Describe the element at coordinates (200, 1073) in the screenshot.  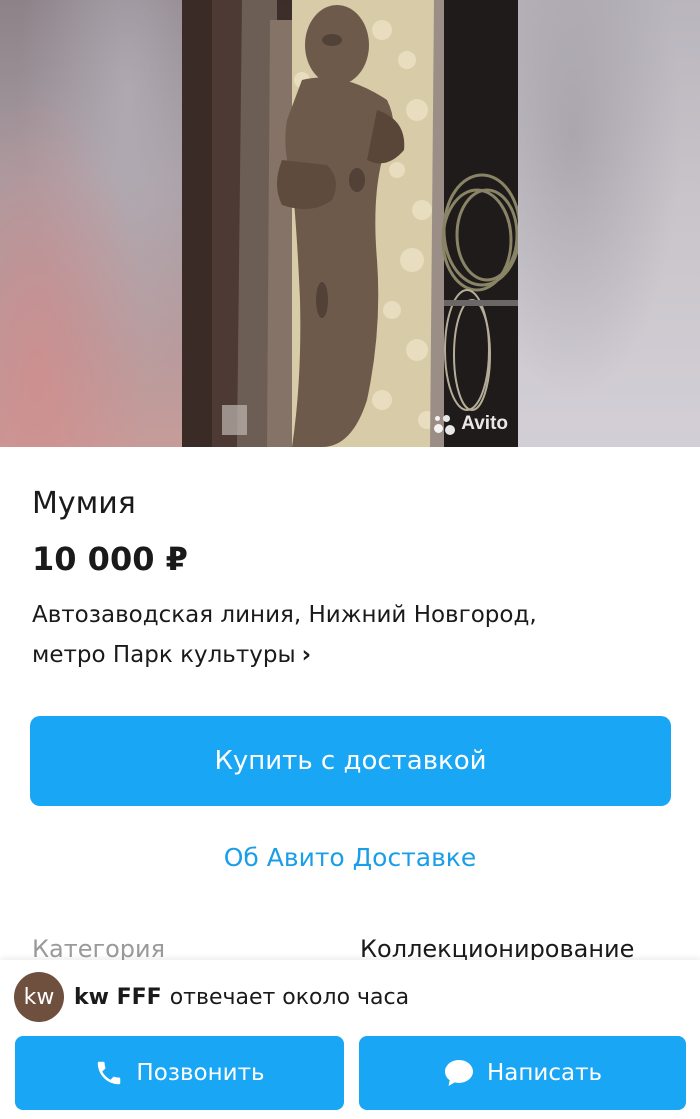
I see `call-button-label: Позвонить` at that location.